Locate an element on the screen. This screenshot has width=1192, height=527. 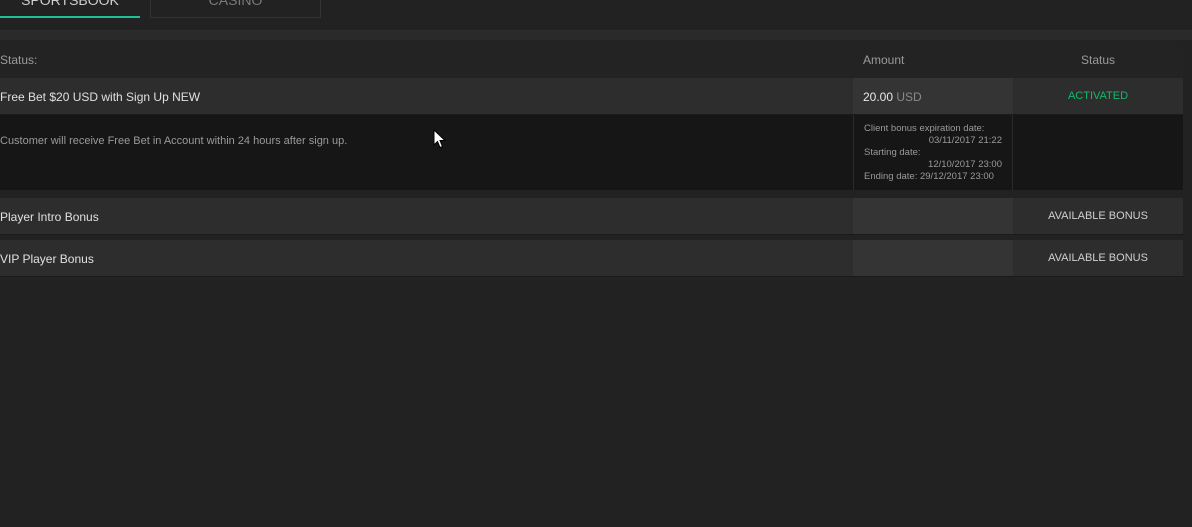
divider is located at coordinates (596, 35).